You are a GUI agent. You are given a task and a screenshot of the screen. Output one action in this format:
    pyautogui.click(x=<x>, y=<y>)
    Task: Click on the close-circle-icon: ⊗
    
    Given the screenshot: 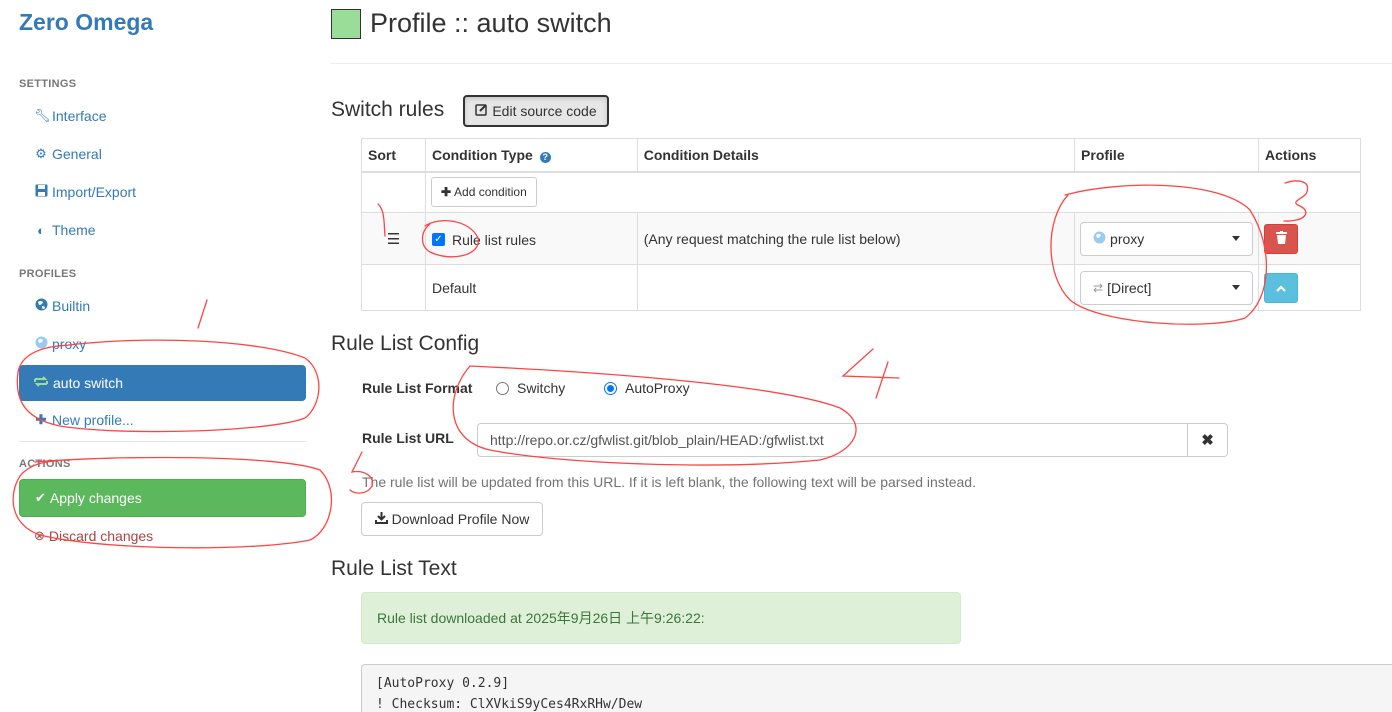 What is the action you would take?
    pyautogui.click(x=39, y=535)
    